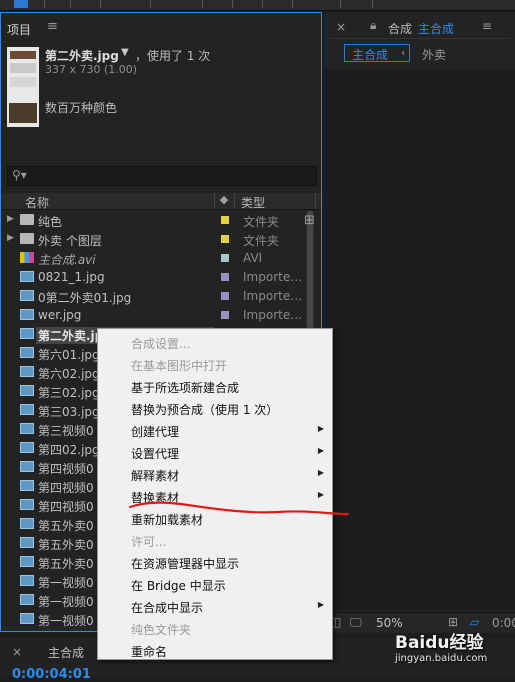 This screenshot has width=515, height=682. What do you see at coordinates (69, 355) in the screenshot?
I see `item-label: 第六01.jpg` at bounding box center [69, 355].